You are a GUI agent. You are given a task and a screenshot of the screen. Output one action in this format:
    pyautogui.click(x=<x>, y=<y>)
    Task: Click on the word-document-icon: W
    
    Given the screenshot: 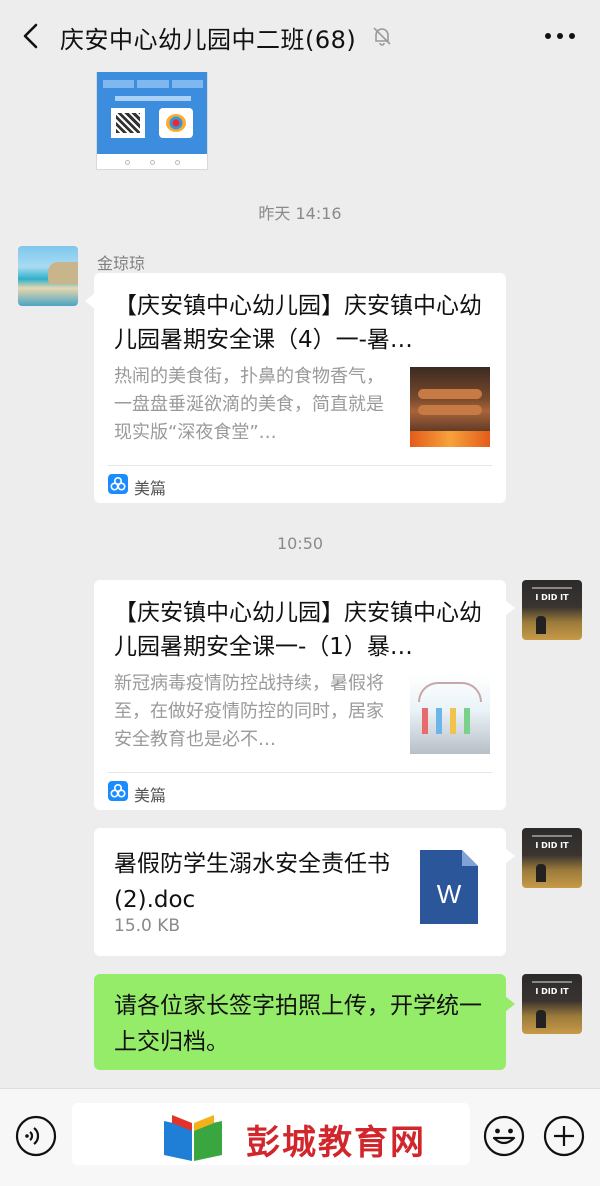 What is the action you would take?
    pyautogui.click(x=449, y=887)
    